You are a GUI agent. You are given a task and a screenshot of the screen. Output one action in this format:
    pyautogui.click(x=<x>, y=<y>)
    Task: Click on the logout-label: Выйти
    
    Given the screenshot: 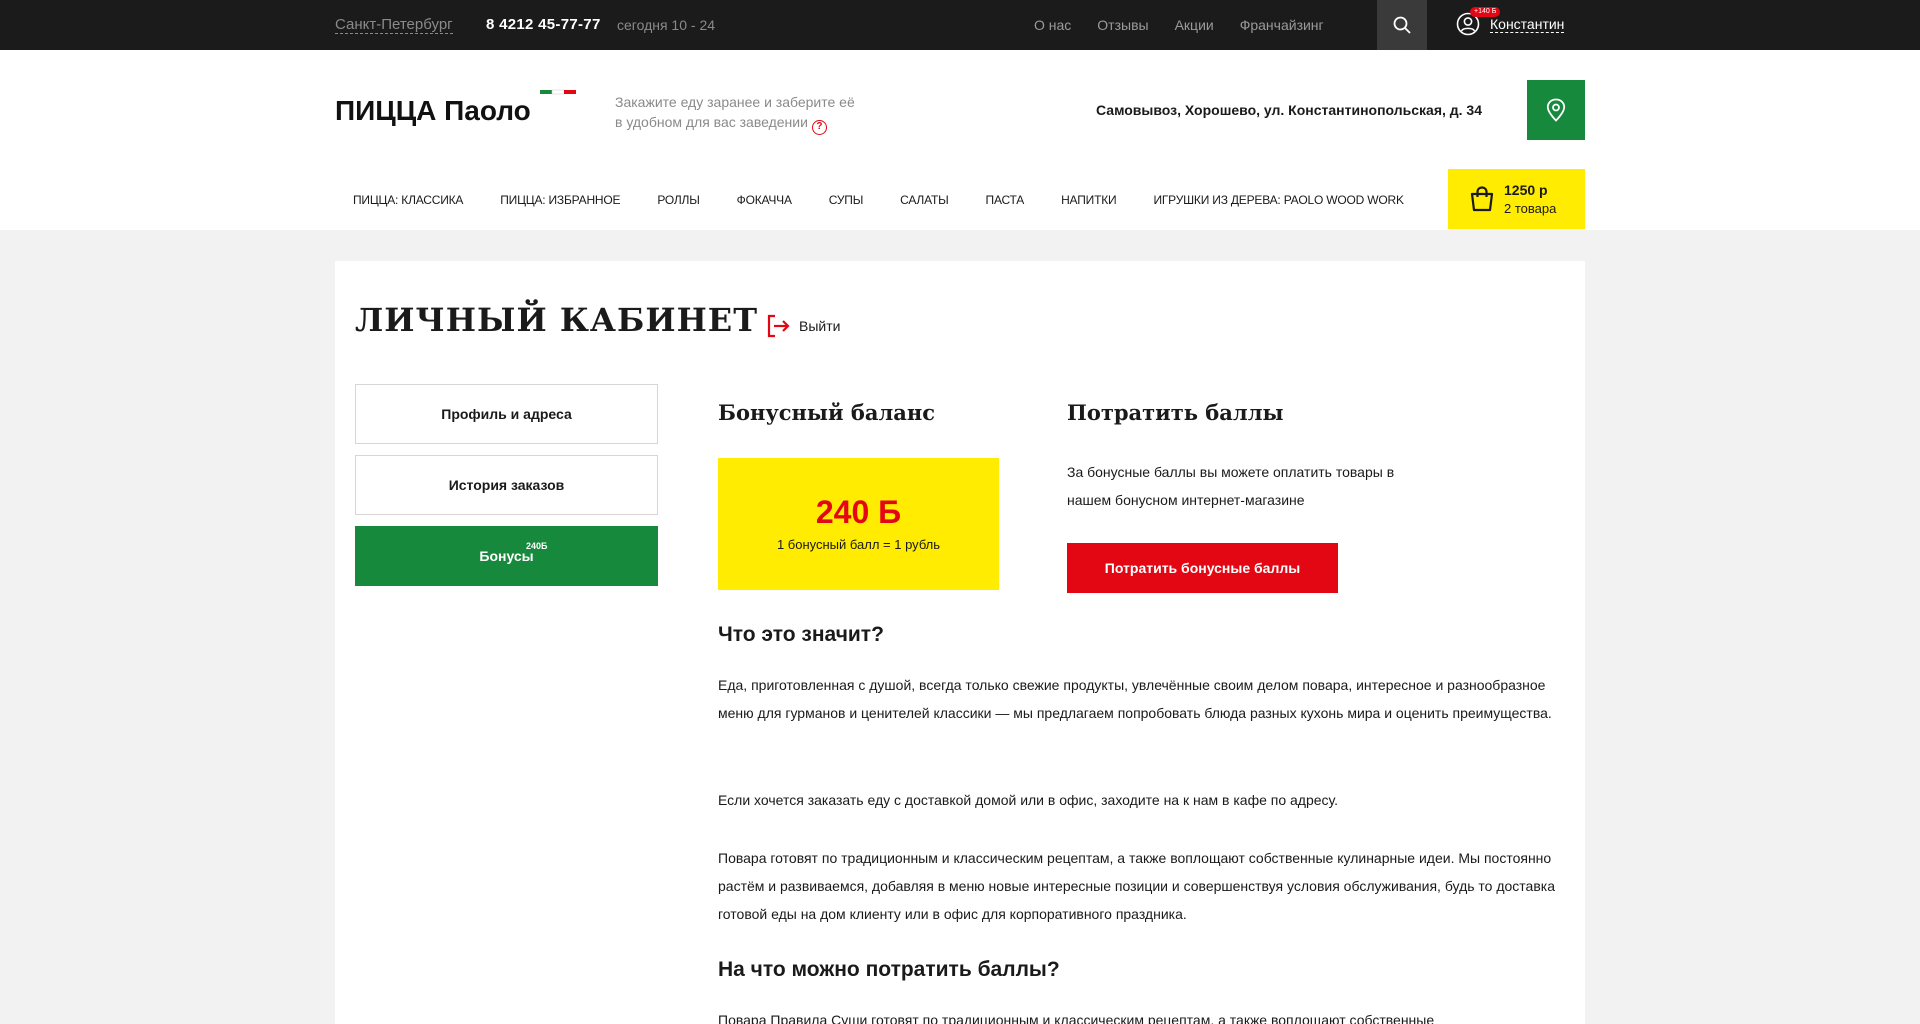 What is the action you would take?
    pyautogui.click(x=820, y=326)
    